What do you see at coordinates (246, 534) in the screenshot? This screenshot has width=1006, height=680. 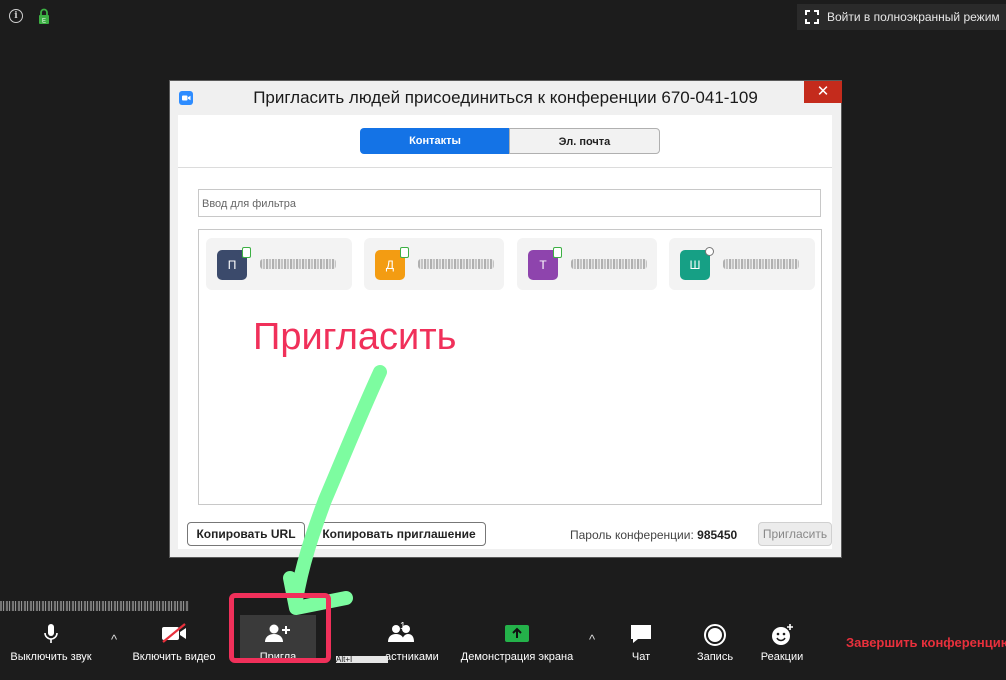 I see `copy-url-button: Копировать URL` at bounding box center [246, 534].